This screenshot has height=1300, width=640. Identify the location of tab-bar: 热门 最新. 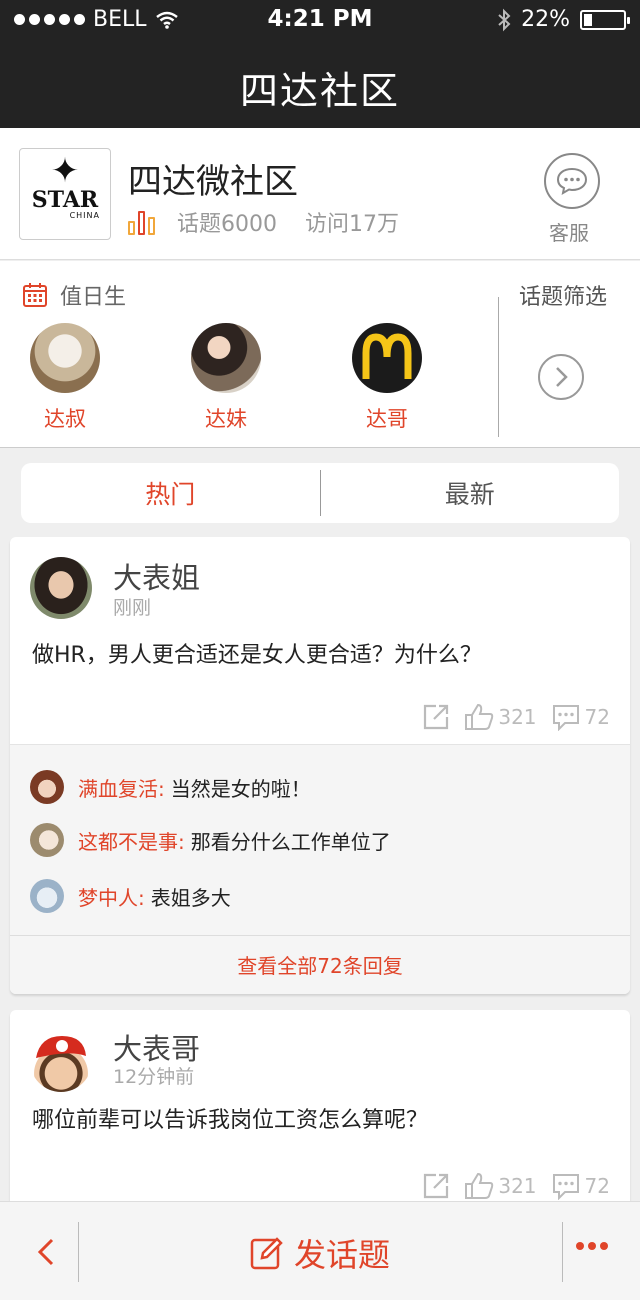
(320, 493).